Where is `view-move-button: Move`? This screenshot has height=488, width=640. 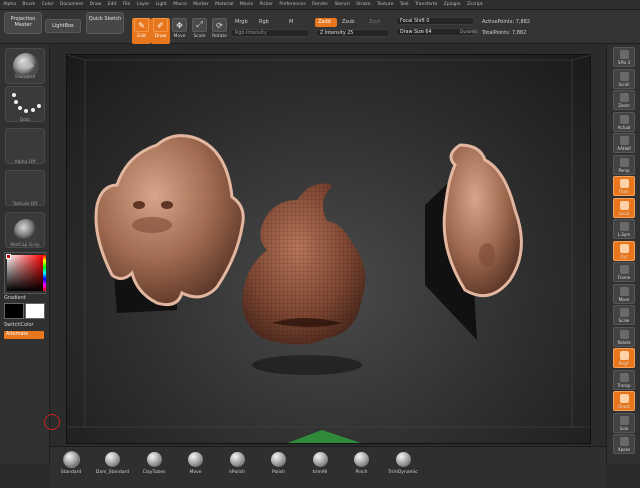 view-move-button: Move is located at coordinates (624, 293).